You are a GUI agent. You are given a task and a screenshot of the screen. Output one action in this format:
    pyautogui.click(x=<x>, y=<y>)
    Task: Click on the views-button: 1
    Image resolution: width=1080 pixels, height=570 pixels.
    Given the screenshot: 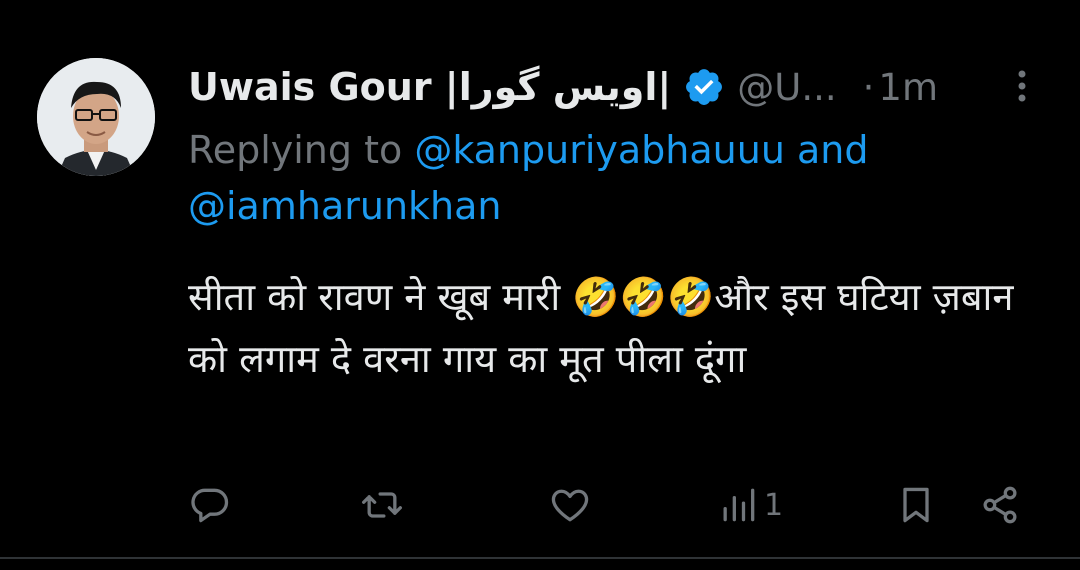 What is the action you would take?
    pyautogui.click(x=749, y=505)
    